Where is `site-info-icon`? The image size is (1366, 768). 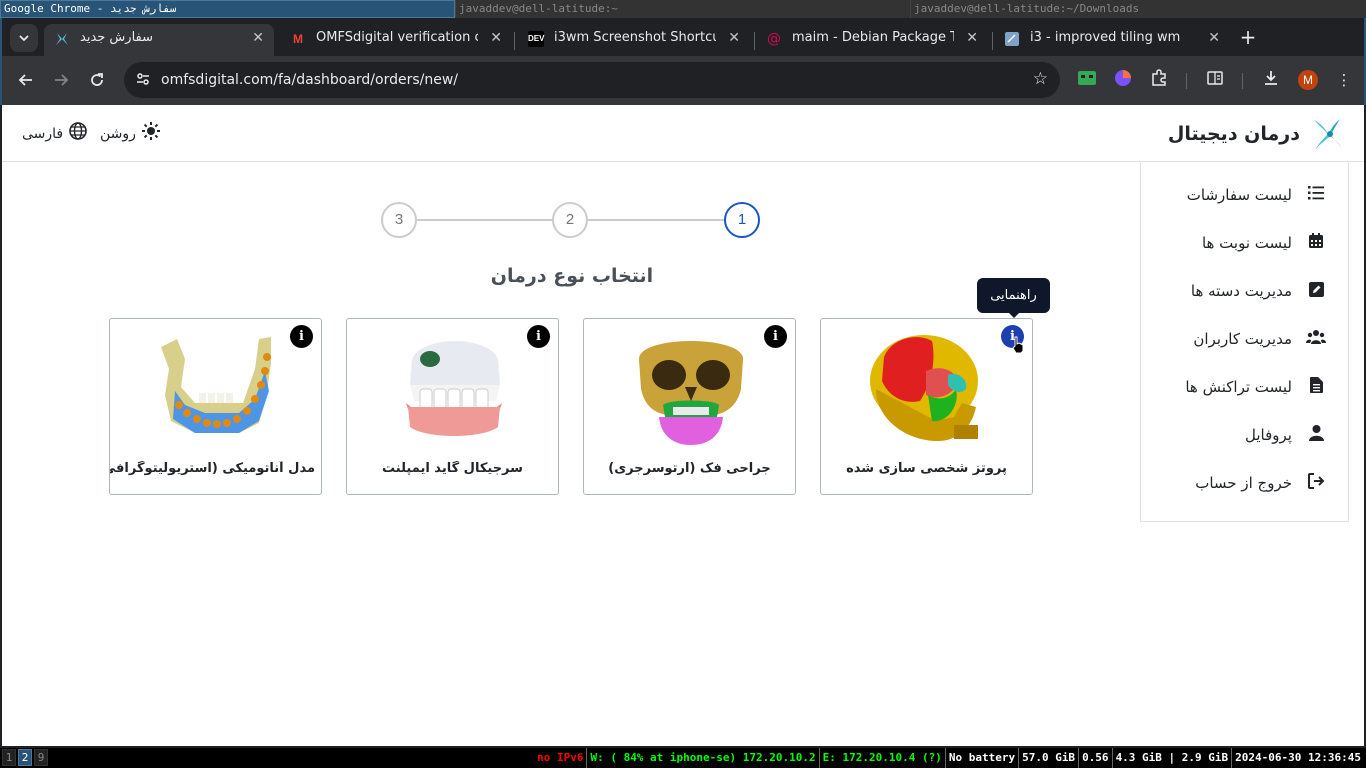
site-info-icon is located at coordinates (143, 80).